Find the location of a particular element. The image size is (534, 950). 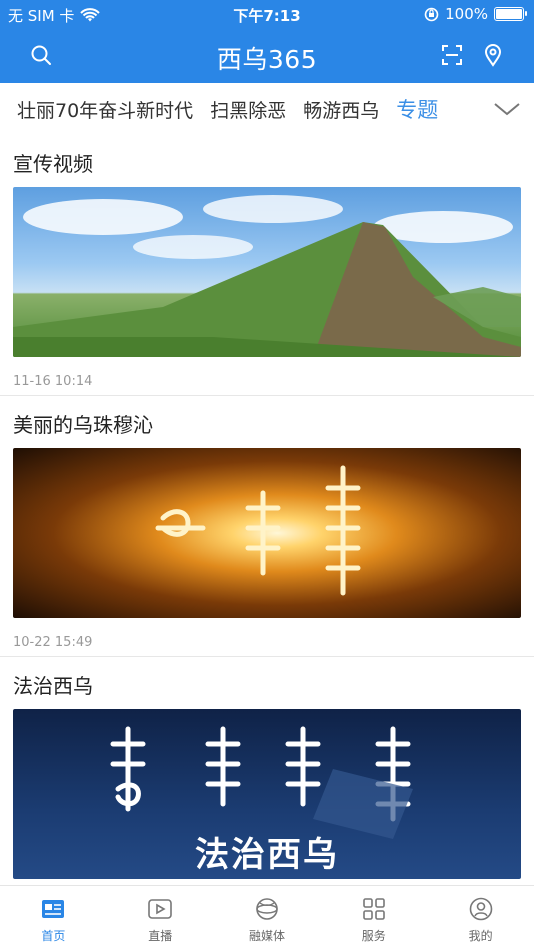

nav-live: 直播 is located at coordinates (160, 918).